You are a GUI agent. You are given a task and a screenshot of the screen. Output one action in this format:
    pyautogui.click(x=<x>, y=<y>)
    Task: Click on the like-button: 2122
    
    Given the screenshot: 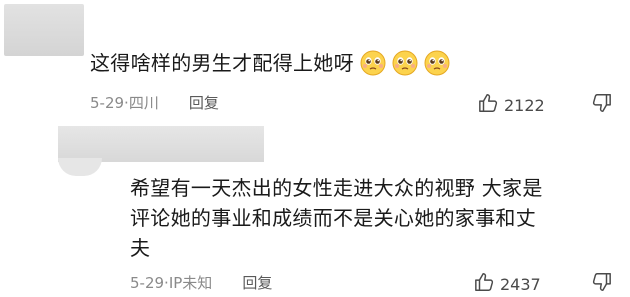 What is the action you would take?
    pyautogui.click(x=511, y=105)
    